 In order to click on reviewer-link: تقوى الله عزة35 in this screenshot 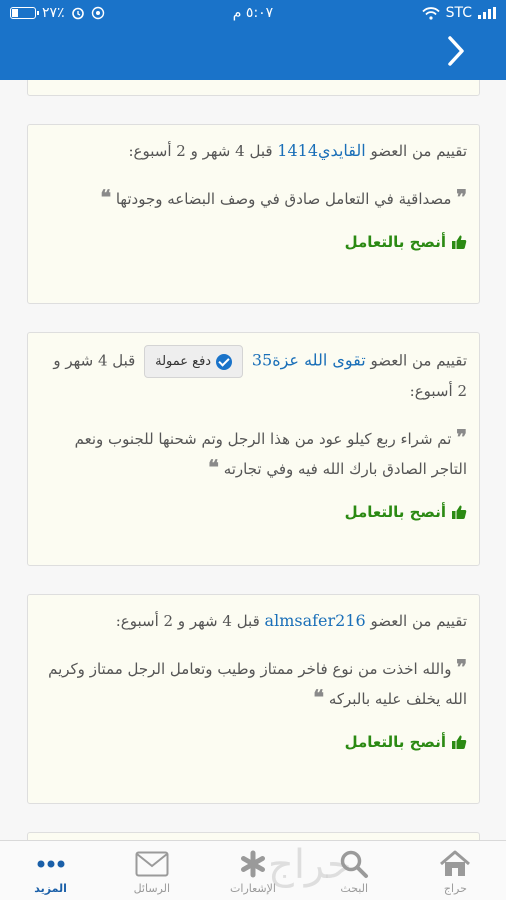, I will do `click(309, 360)`.